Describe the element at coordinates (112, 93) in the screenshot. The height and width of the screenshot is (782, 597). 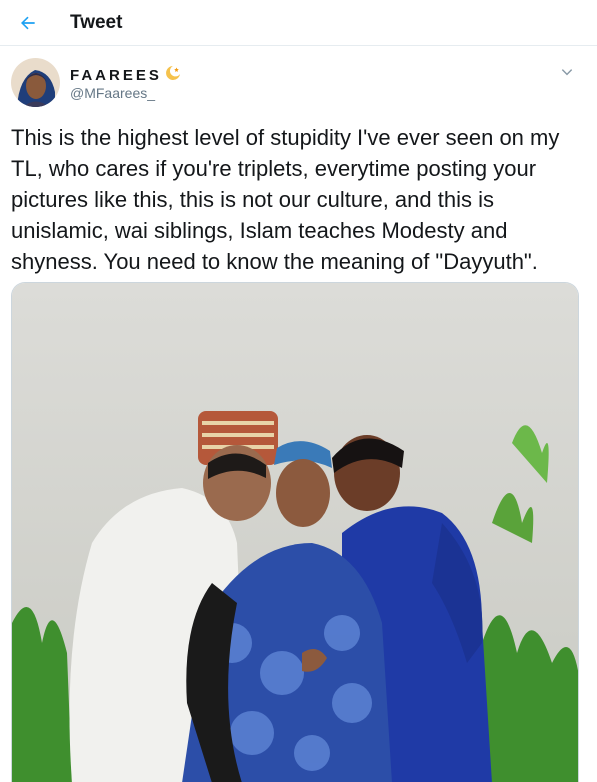
I see `author-handle: @MFaarees_` at that location.